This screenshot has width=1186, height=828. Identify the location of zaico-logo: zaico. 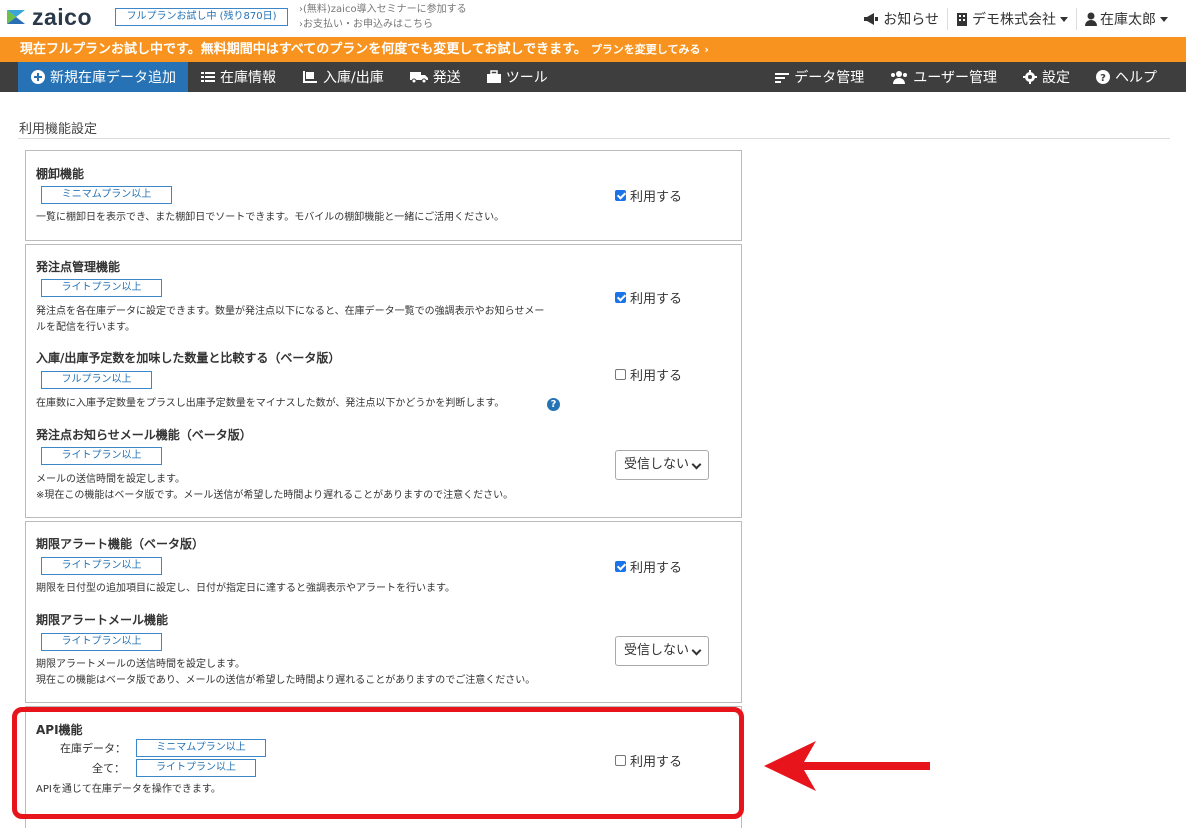
(49, 16).